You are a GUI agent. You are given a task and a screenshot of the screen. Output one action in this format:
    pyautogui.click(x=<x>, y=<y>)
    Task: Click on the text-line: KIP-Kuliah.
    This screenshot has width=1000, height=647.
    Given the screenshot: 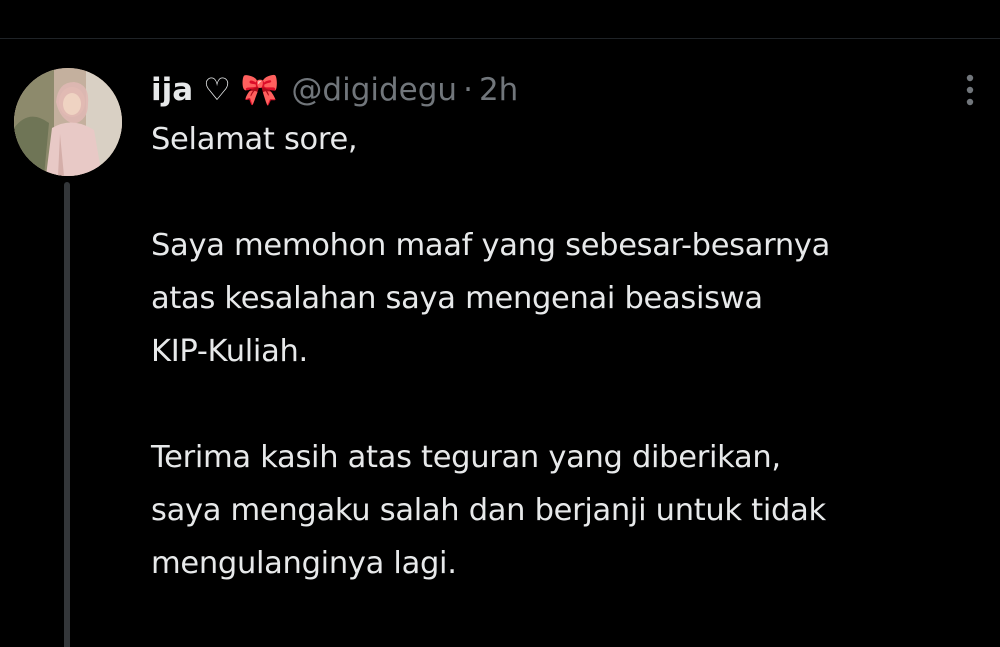 What is the action you would take?
    pyautogui.click(x=229, y=351)
    